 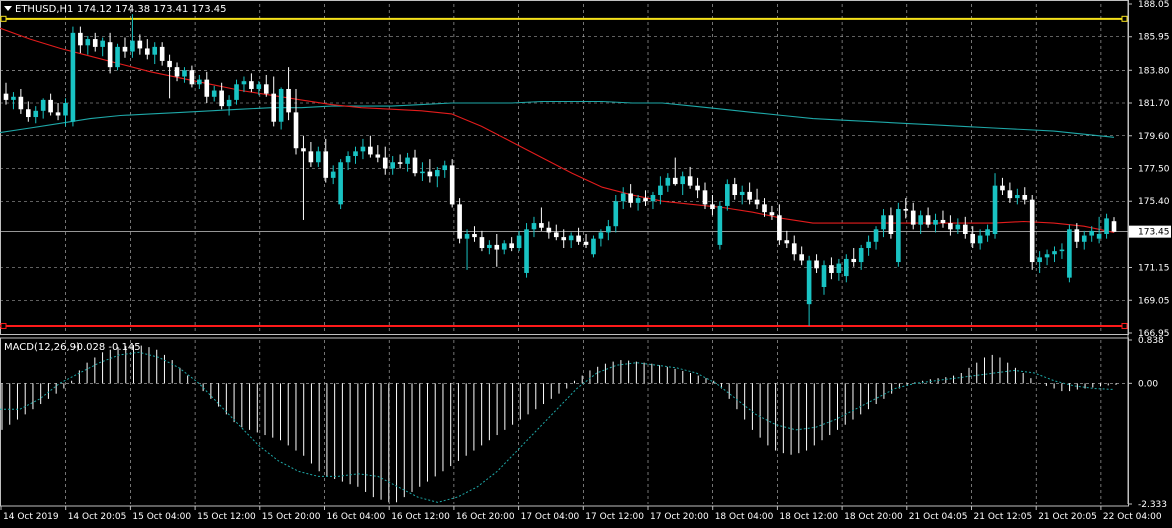 What do you see at coordinates (1152, 505) in the screenshot?
I see `macd-y-tick-label: -2.333` at bounding box center [1152, 505].